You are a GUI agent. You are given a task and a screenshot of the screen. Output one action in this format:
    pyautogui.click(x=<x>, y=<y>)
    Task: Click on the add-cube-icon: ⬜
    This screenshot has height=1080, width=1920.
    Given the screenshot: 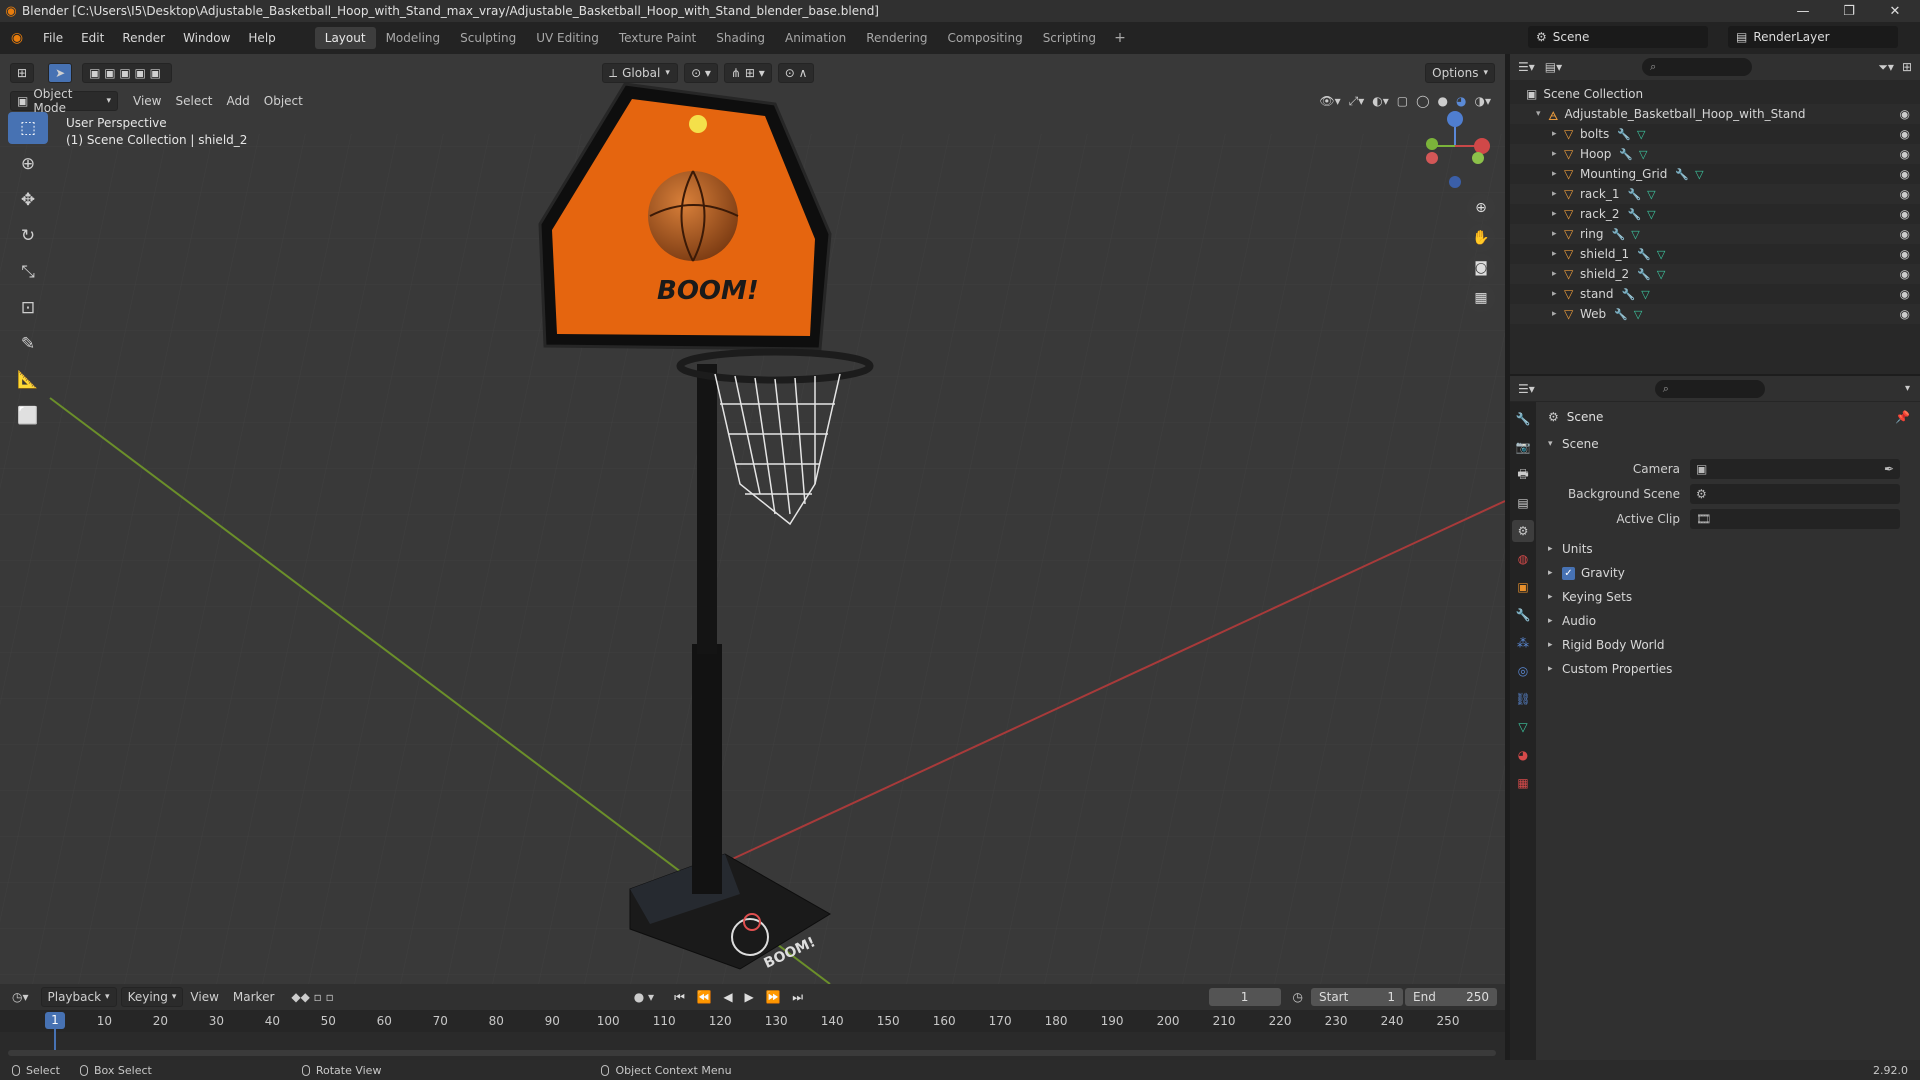 What is the action you would take?
    pyautogui.click(x=28, y=416)
    